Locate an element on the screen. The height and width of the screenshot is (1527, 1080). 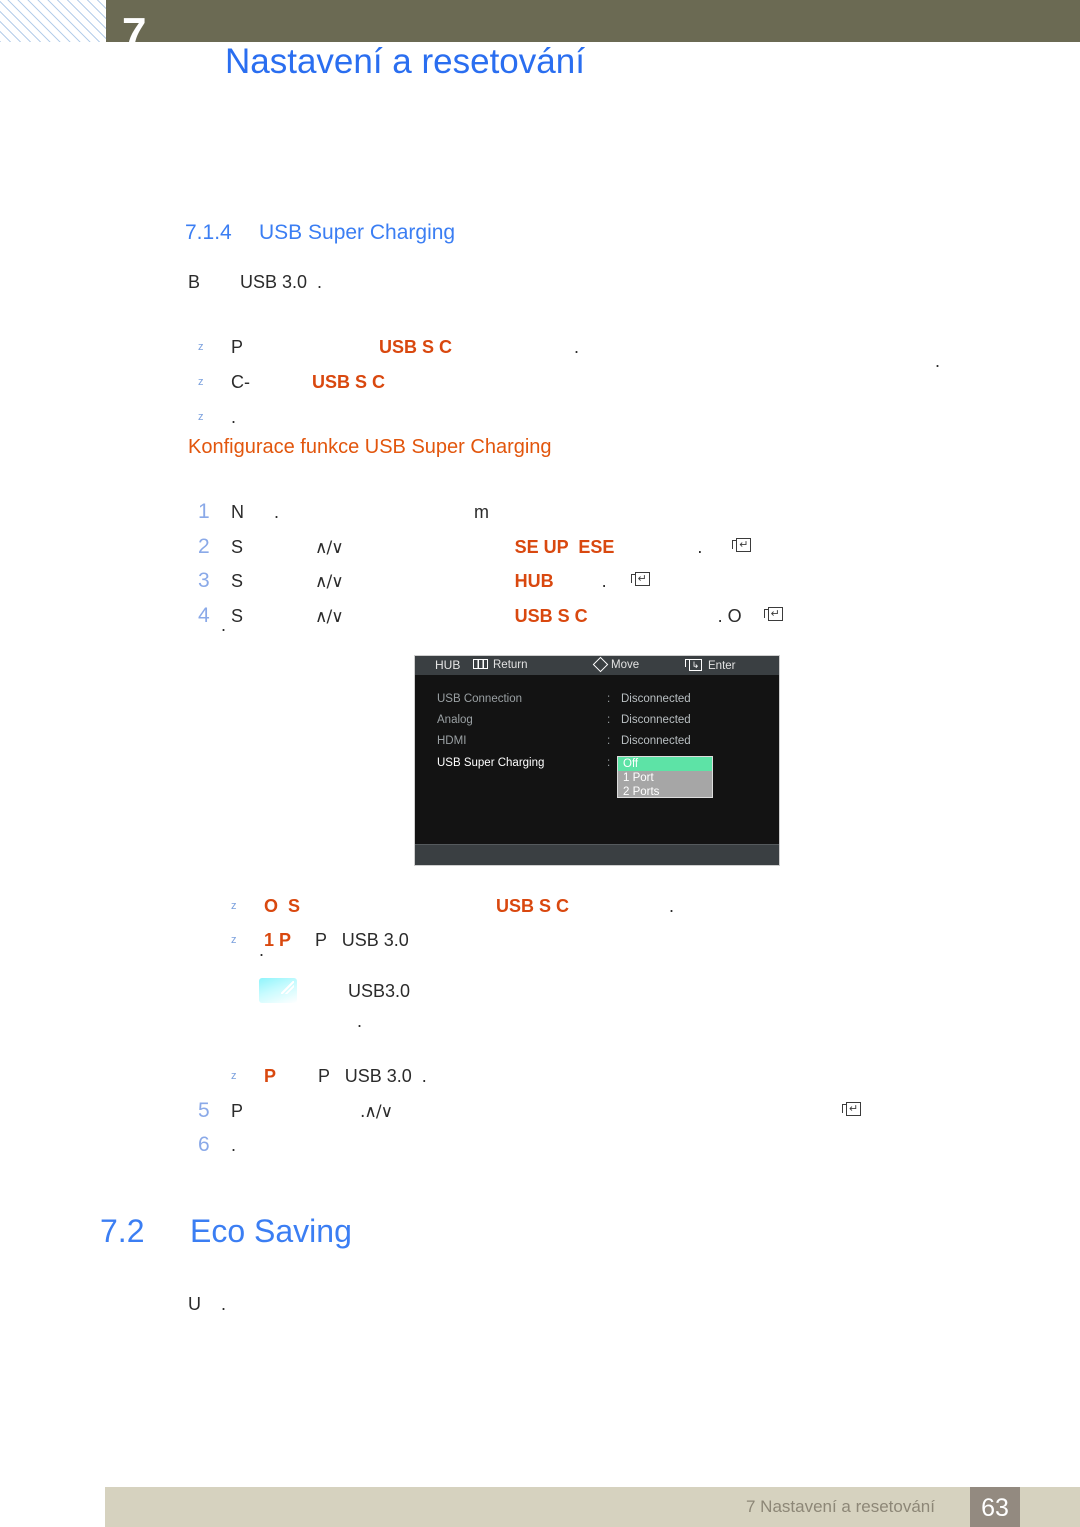
osd-row-label-hdmi: HDMI is located at coordinates (451, 741).